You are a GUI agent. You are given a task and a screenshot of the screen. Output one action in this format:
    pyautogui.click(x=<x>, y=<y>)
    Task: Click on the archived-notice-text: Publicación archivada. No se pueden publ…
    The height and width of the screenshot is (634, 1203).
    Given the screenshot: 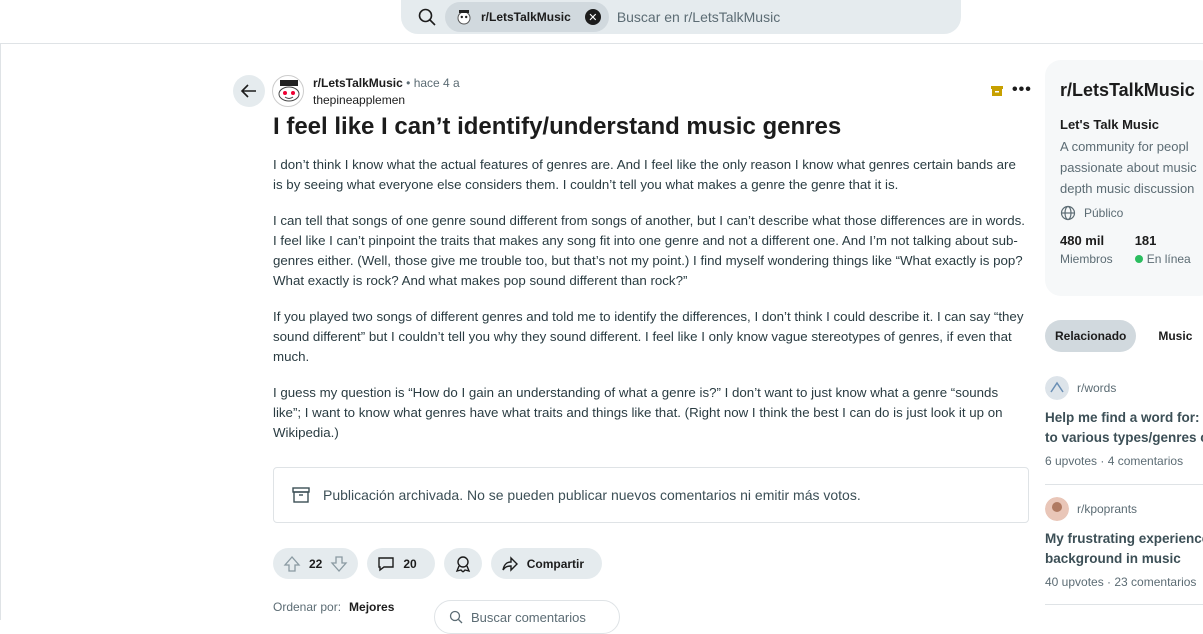 What is the action you would take?
    pyautogui.click(x=592, y=495)
    